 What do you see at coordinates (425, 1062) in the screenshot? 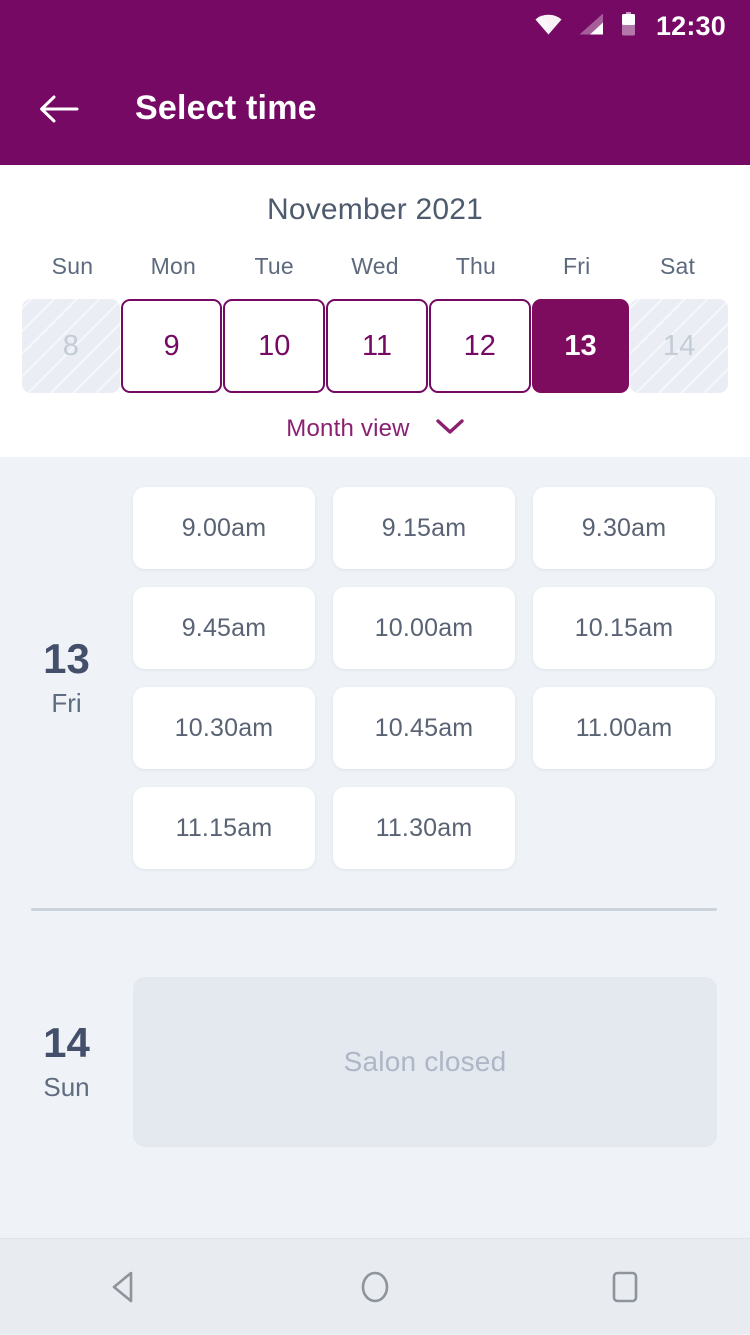
I see `salon-closed-card: Salon closed` at bounding box center [425, 1062].